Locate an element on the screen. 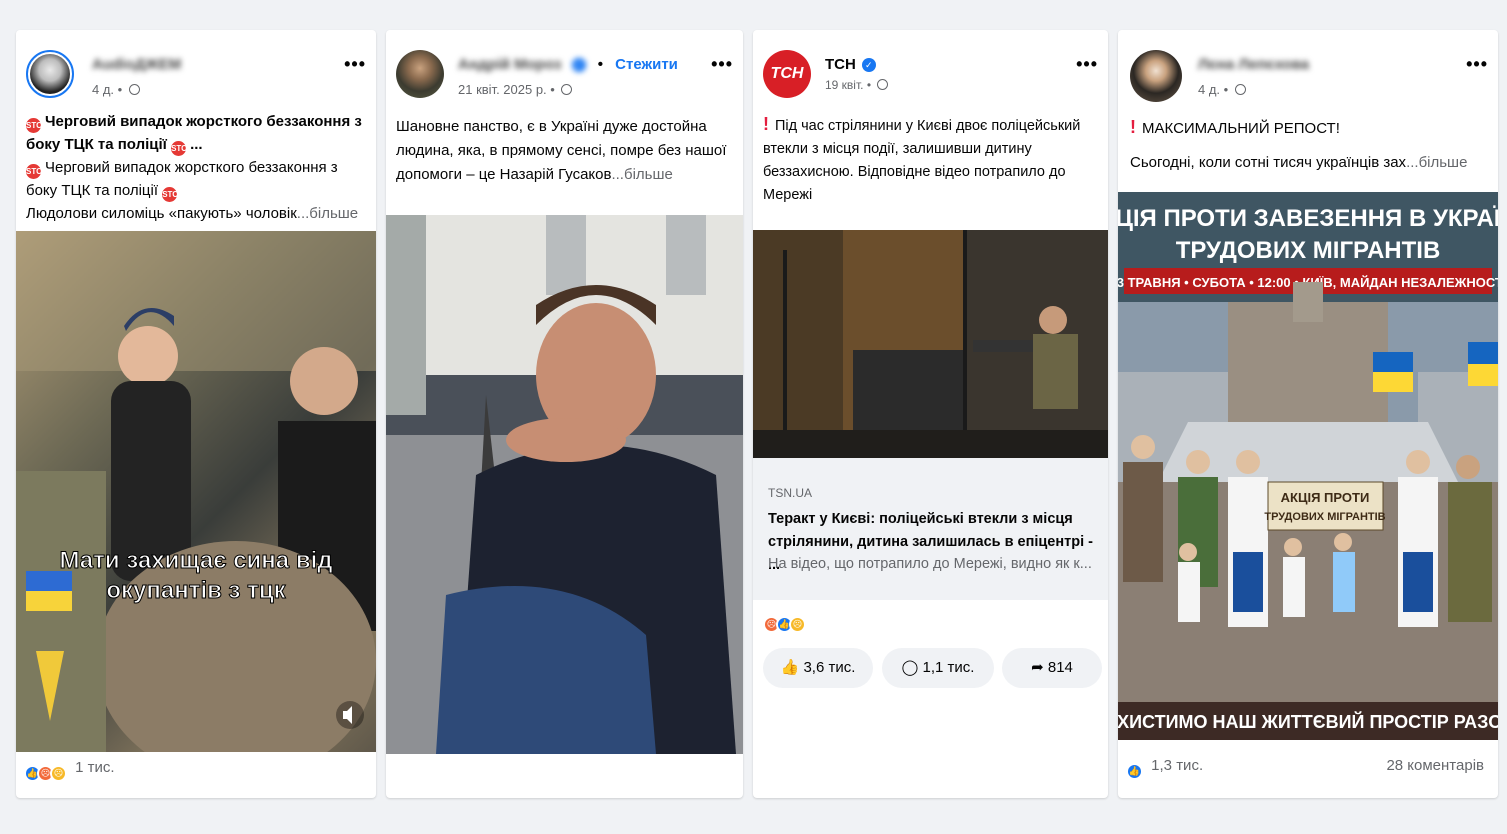 The height and width of the screenshot is (834, 1507). poster-title-line2: ТРУДОВИХ МІГРАНТІВ is located at coordinates (1308, 250).